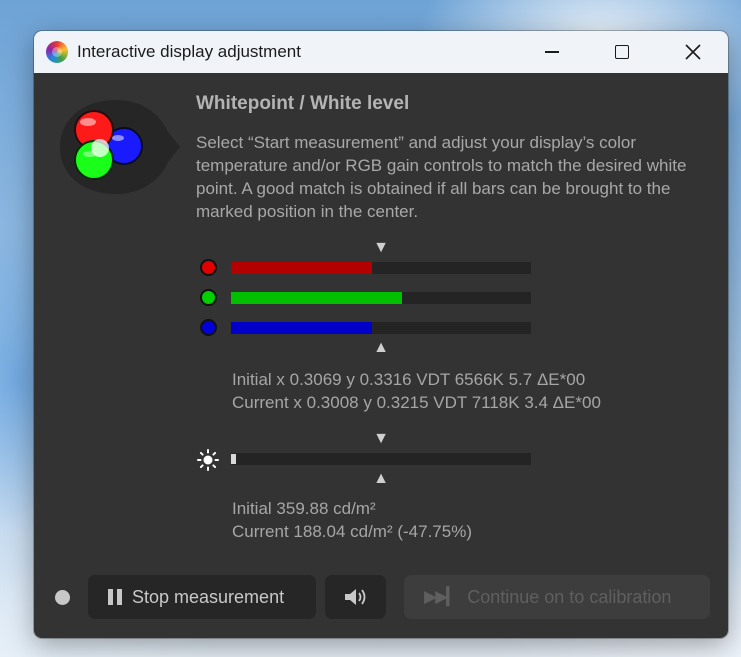 This screenshot has height=657, width=741. What do you see at coordinates (208, 327) in the screenshot?
I see `blue-channel-icon` at bounding box center [208, 327].